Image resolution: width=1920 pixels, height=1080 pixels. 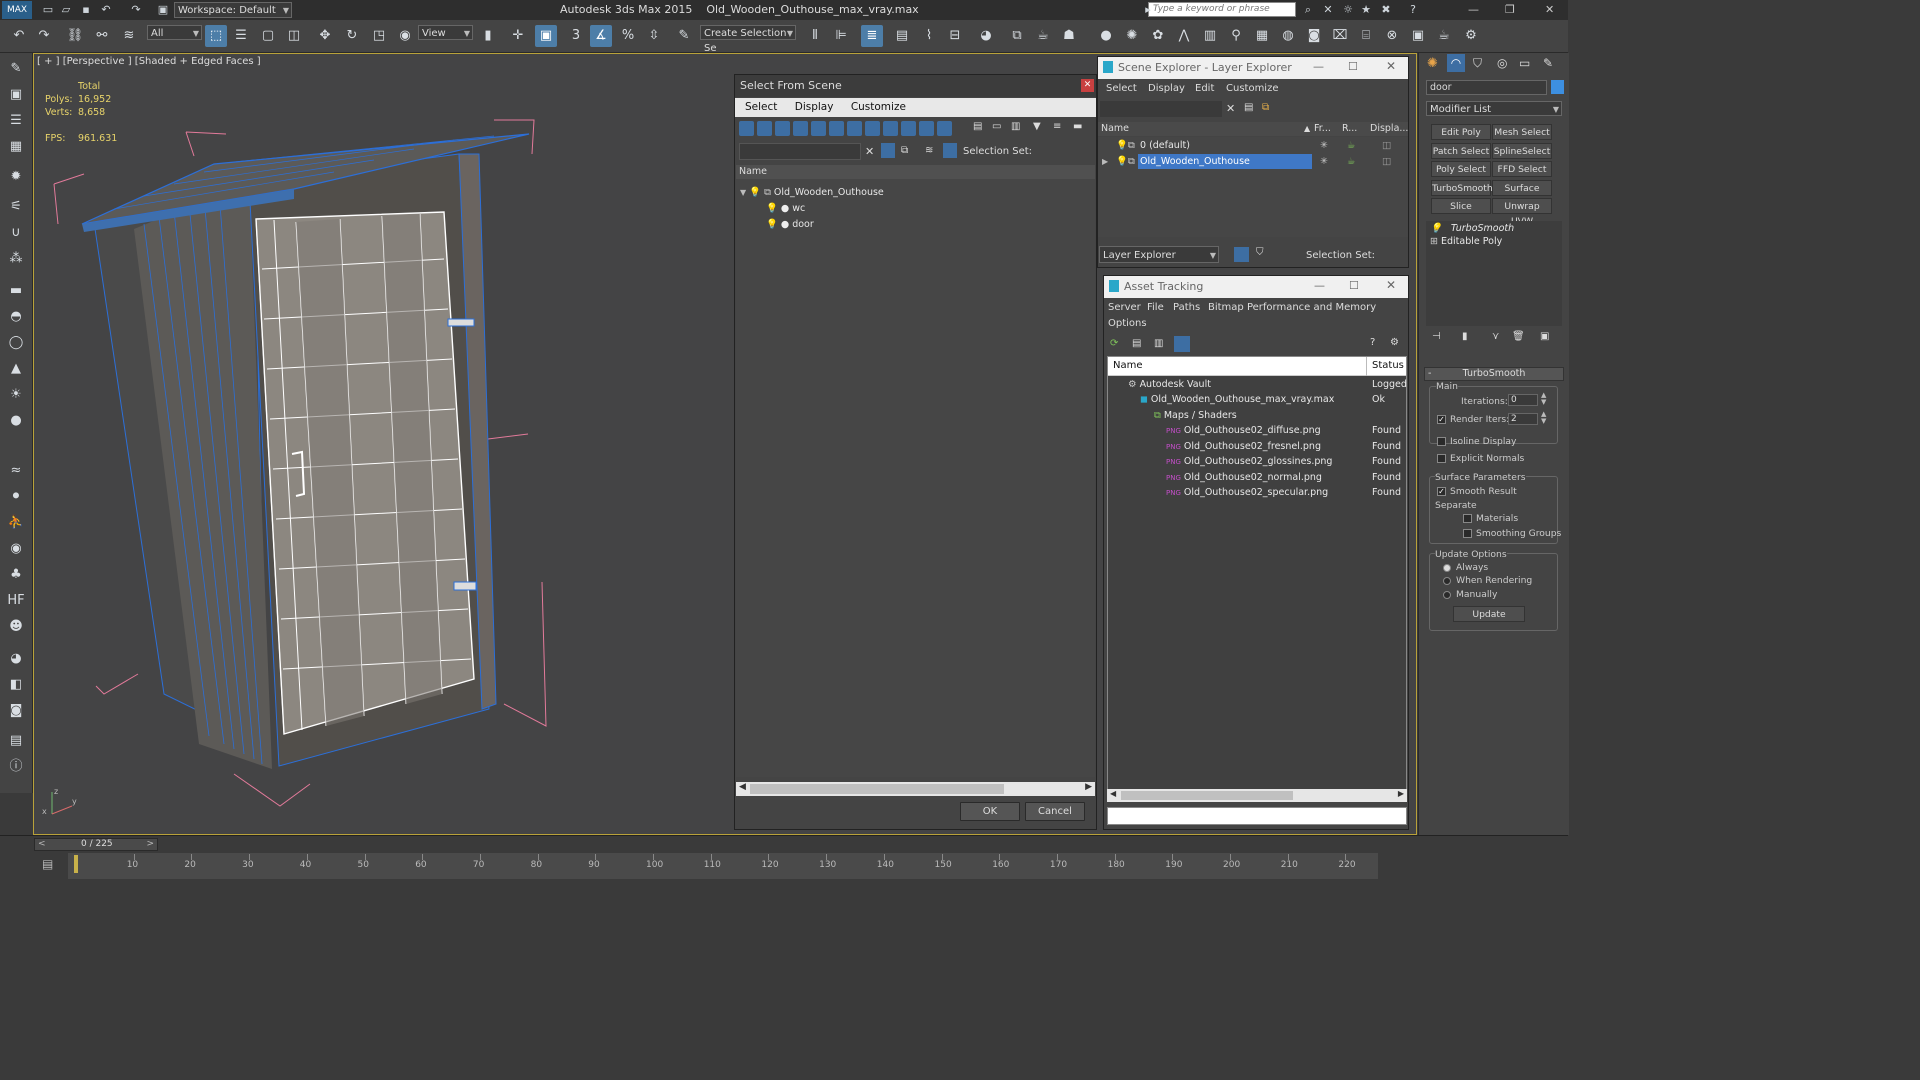 I want to click on menu-file: File, so click(x=1155, y=307).